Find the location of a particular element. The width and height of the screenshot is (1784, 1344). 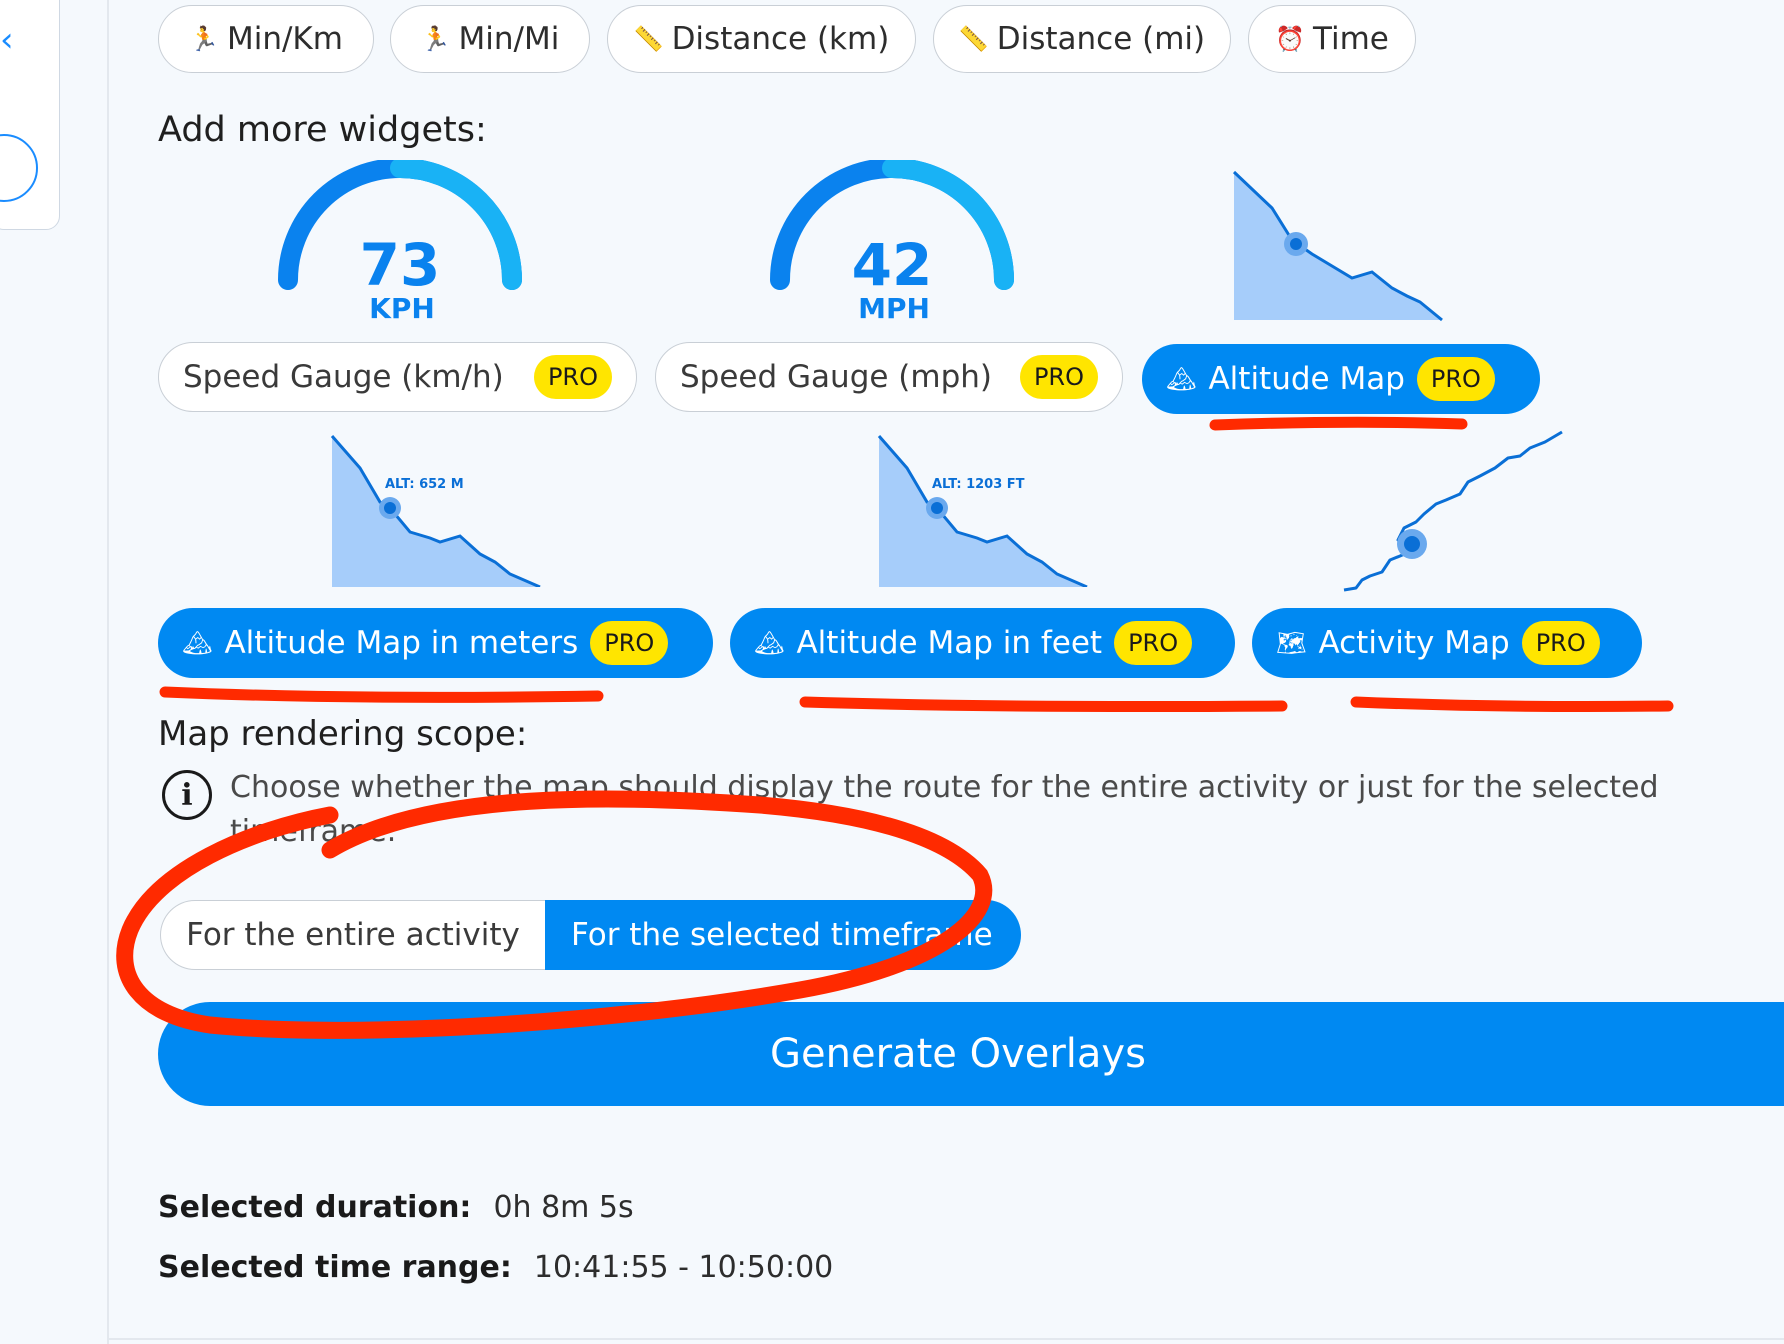

altitude-readout: ALT: 1203 FT is located at coordinates (978, 484).